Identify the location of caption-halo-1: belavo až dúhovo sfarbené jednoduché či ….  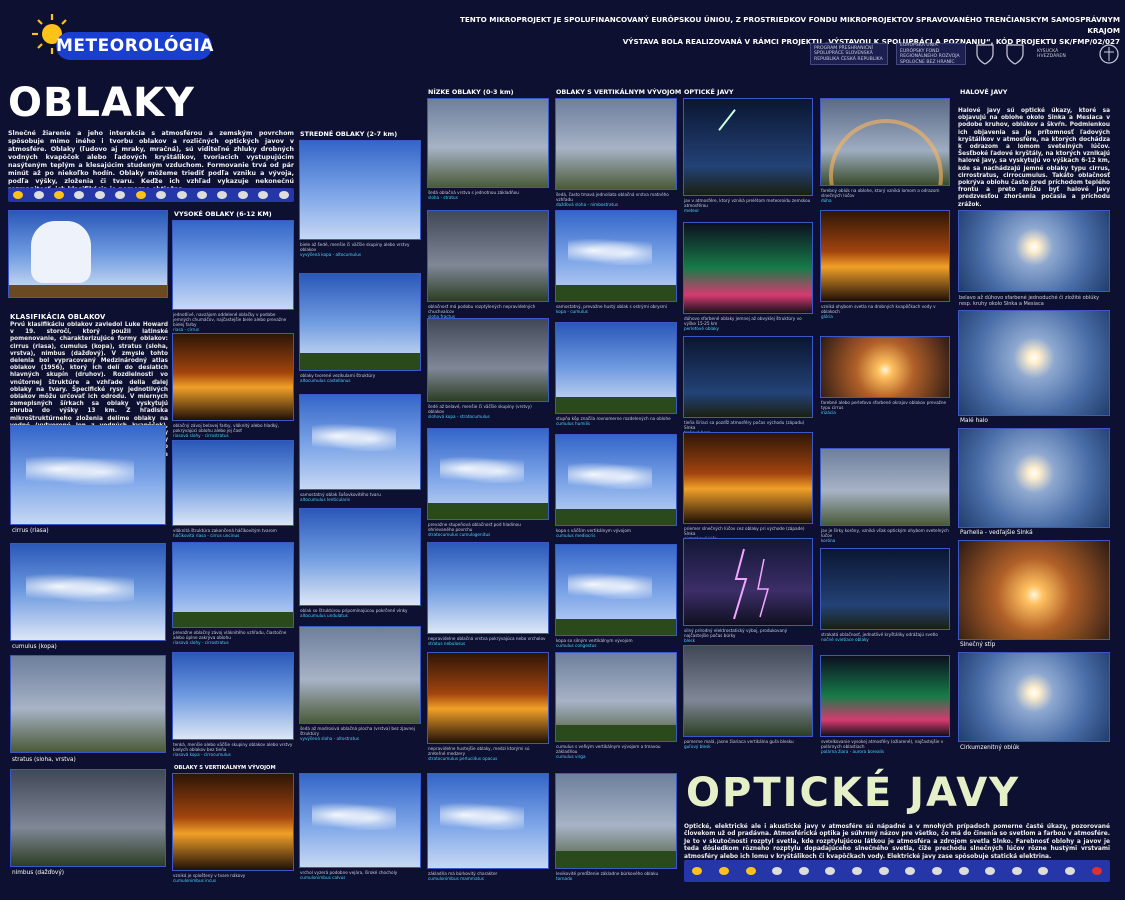
(1029, 301).